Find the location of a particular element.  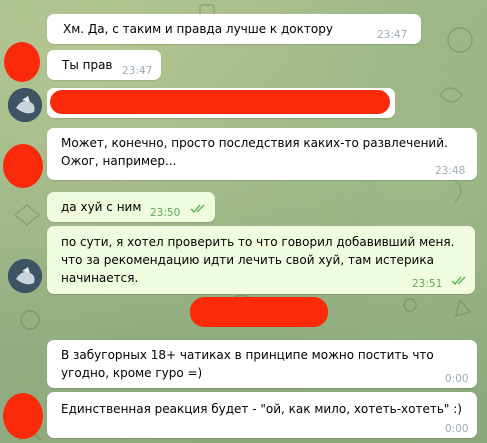

message-bubble: Ты прав 23:47 is located at coordinates (104, 65).